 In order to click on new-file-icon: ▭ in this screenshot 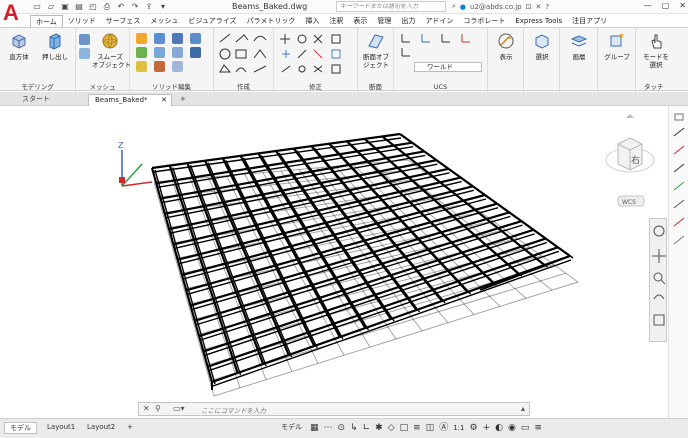, I will do `click(37, 7)`.